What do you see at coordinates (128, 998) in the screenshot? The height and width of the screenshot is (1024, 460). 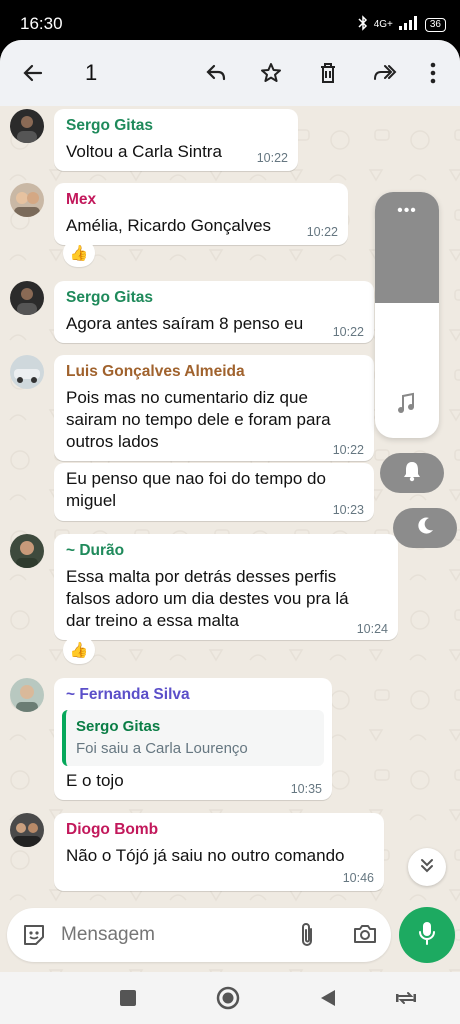 I see `recents-square-icon` at bounding box center [128, 998].